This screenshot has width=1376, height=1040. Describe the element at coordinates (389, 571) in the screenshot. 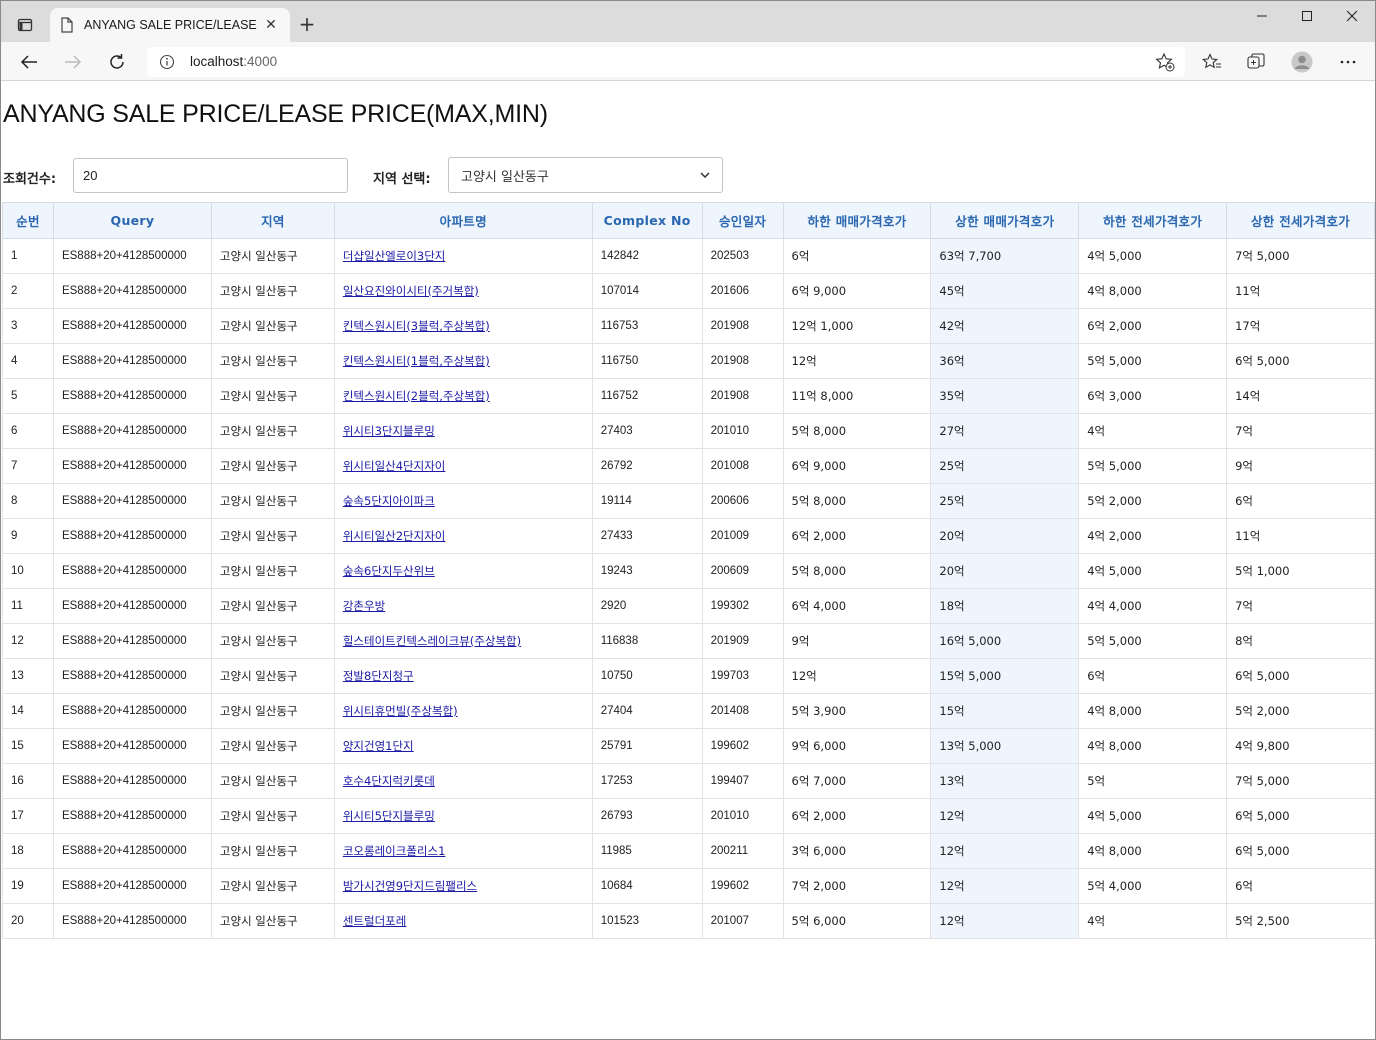

I see `apartment-link: 숲속6단지두산위브` at that location.